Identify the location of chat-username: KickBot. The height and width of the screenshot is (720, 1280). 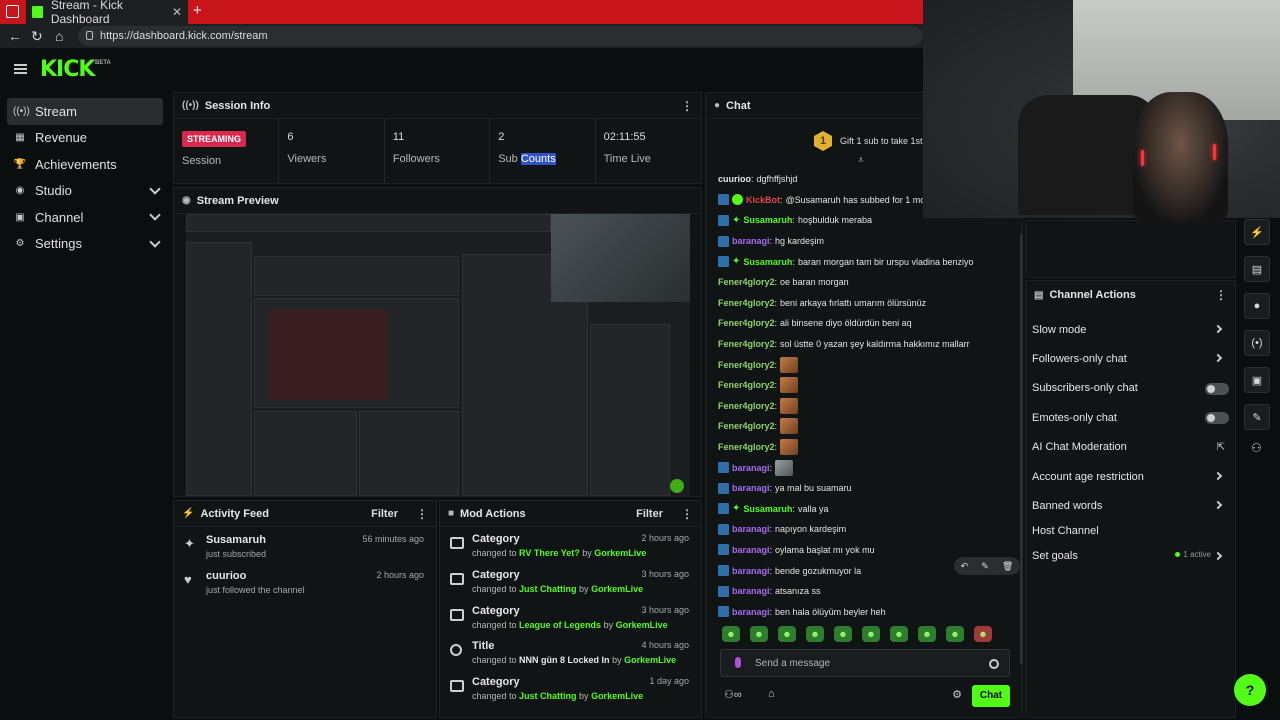
(763, 200).